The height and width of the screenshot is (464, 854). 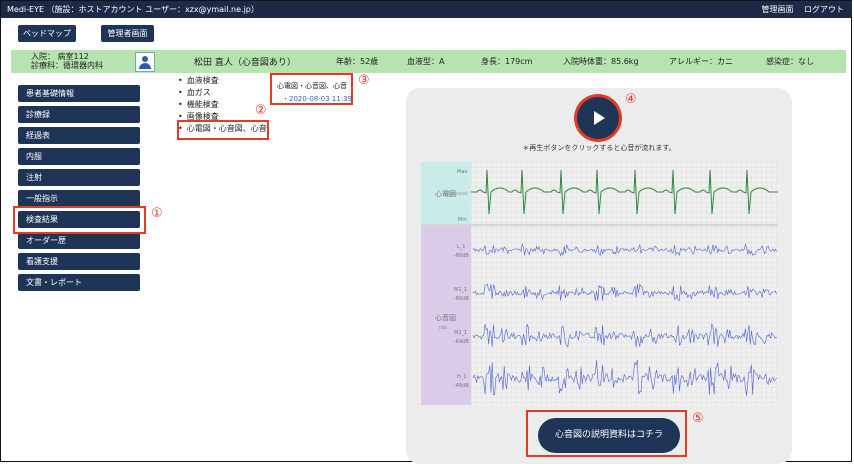 I want to click on annotation-number-1: ①, so click(x=157, y=213).